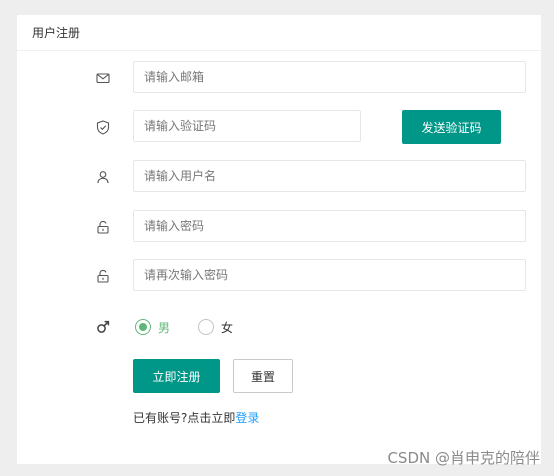 The height and width of the screenshot is (476, 554). I want to click on password-row, so click(279, 227).